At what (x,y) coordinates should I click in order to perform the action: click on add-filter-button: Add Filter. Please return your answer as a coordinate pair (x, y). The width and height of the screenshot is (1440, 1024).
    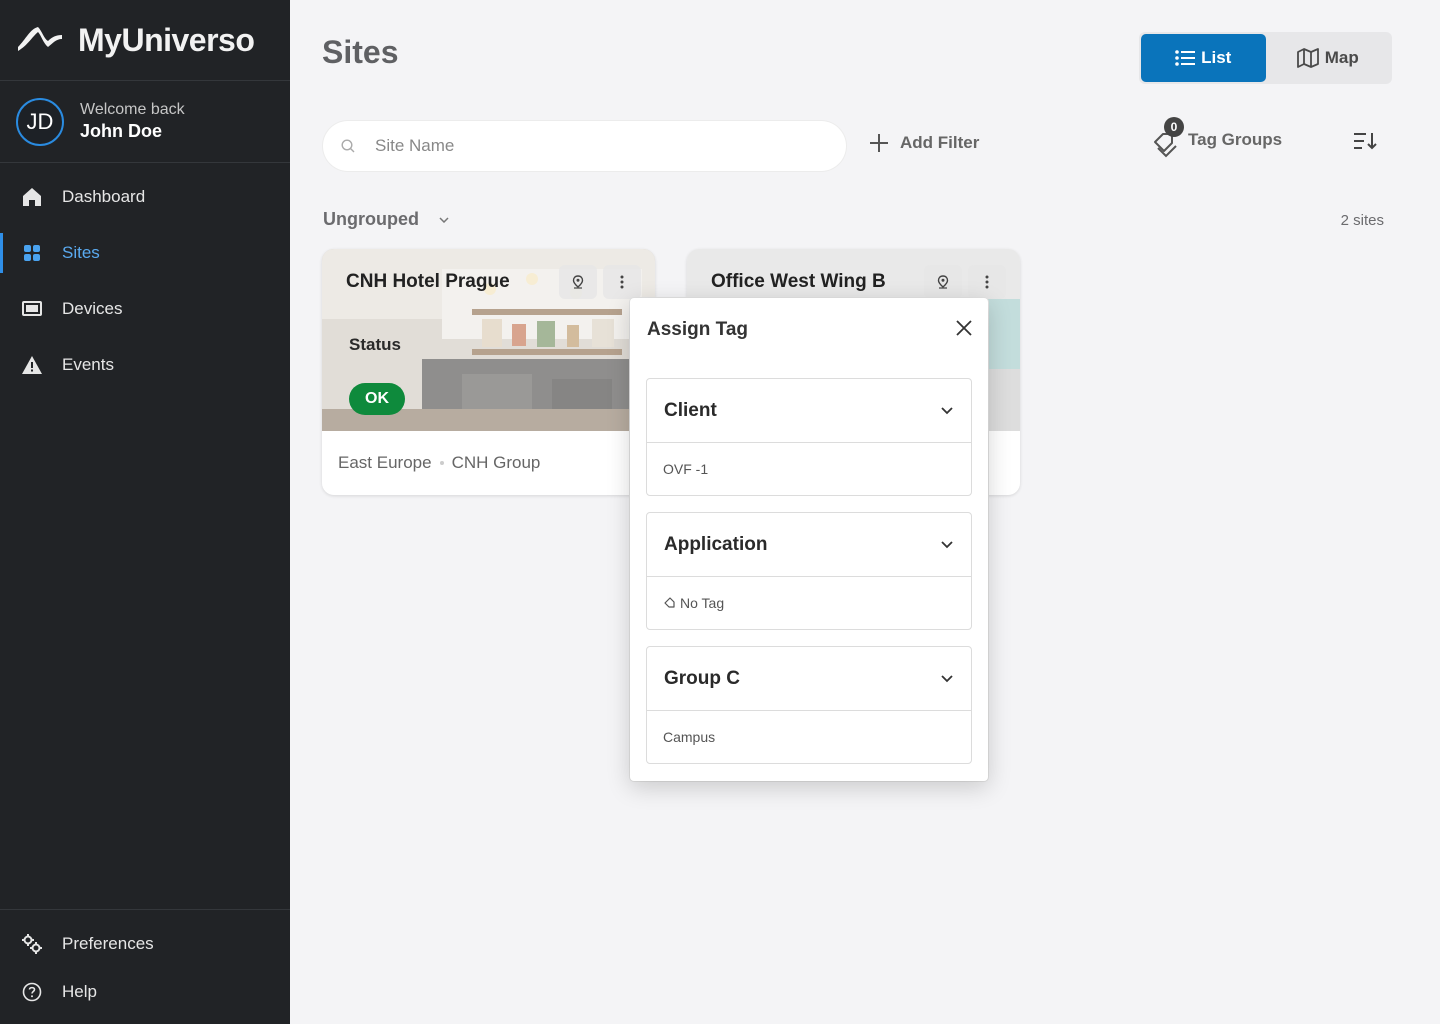
    Looking at the image, I should click on (923, 143).